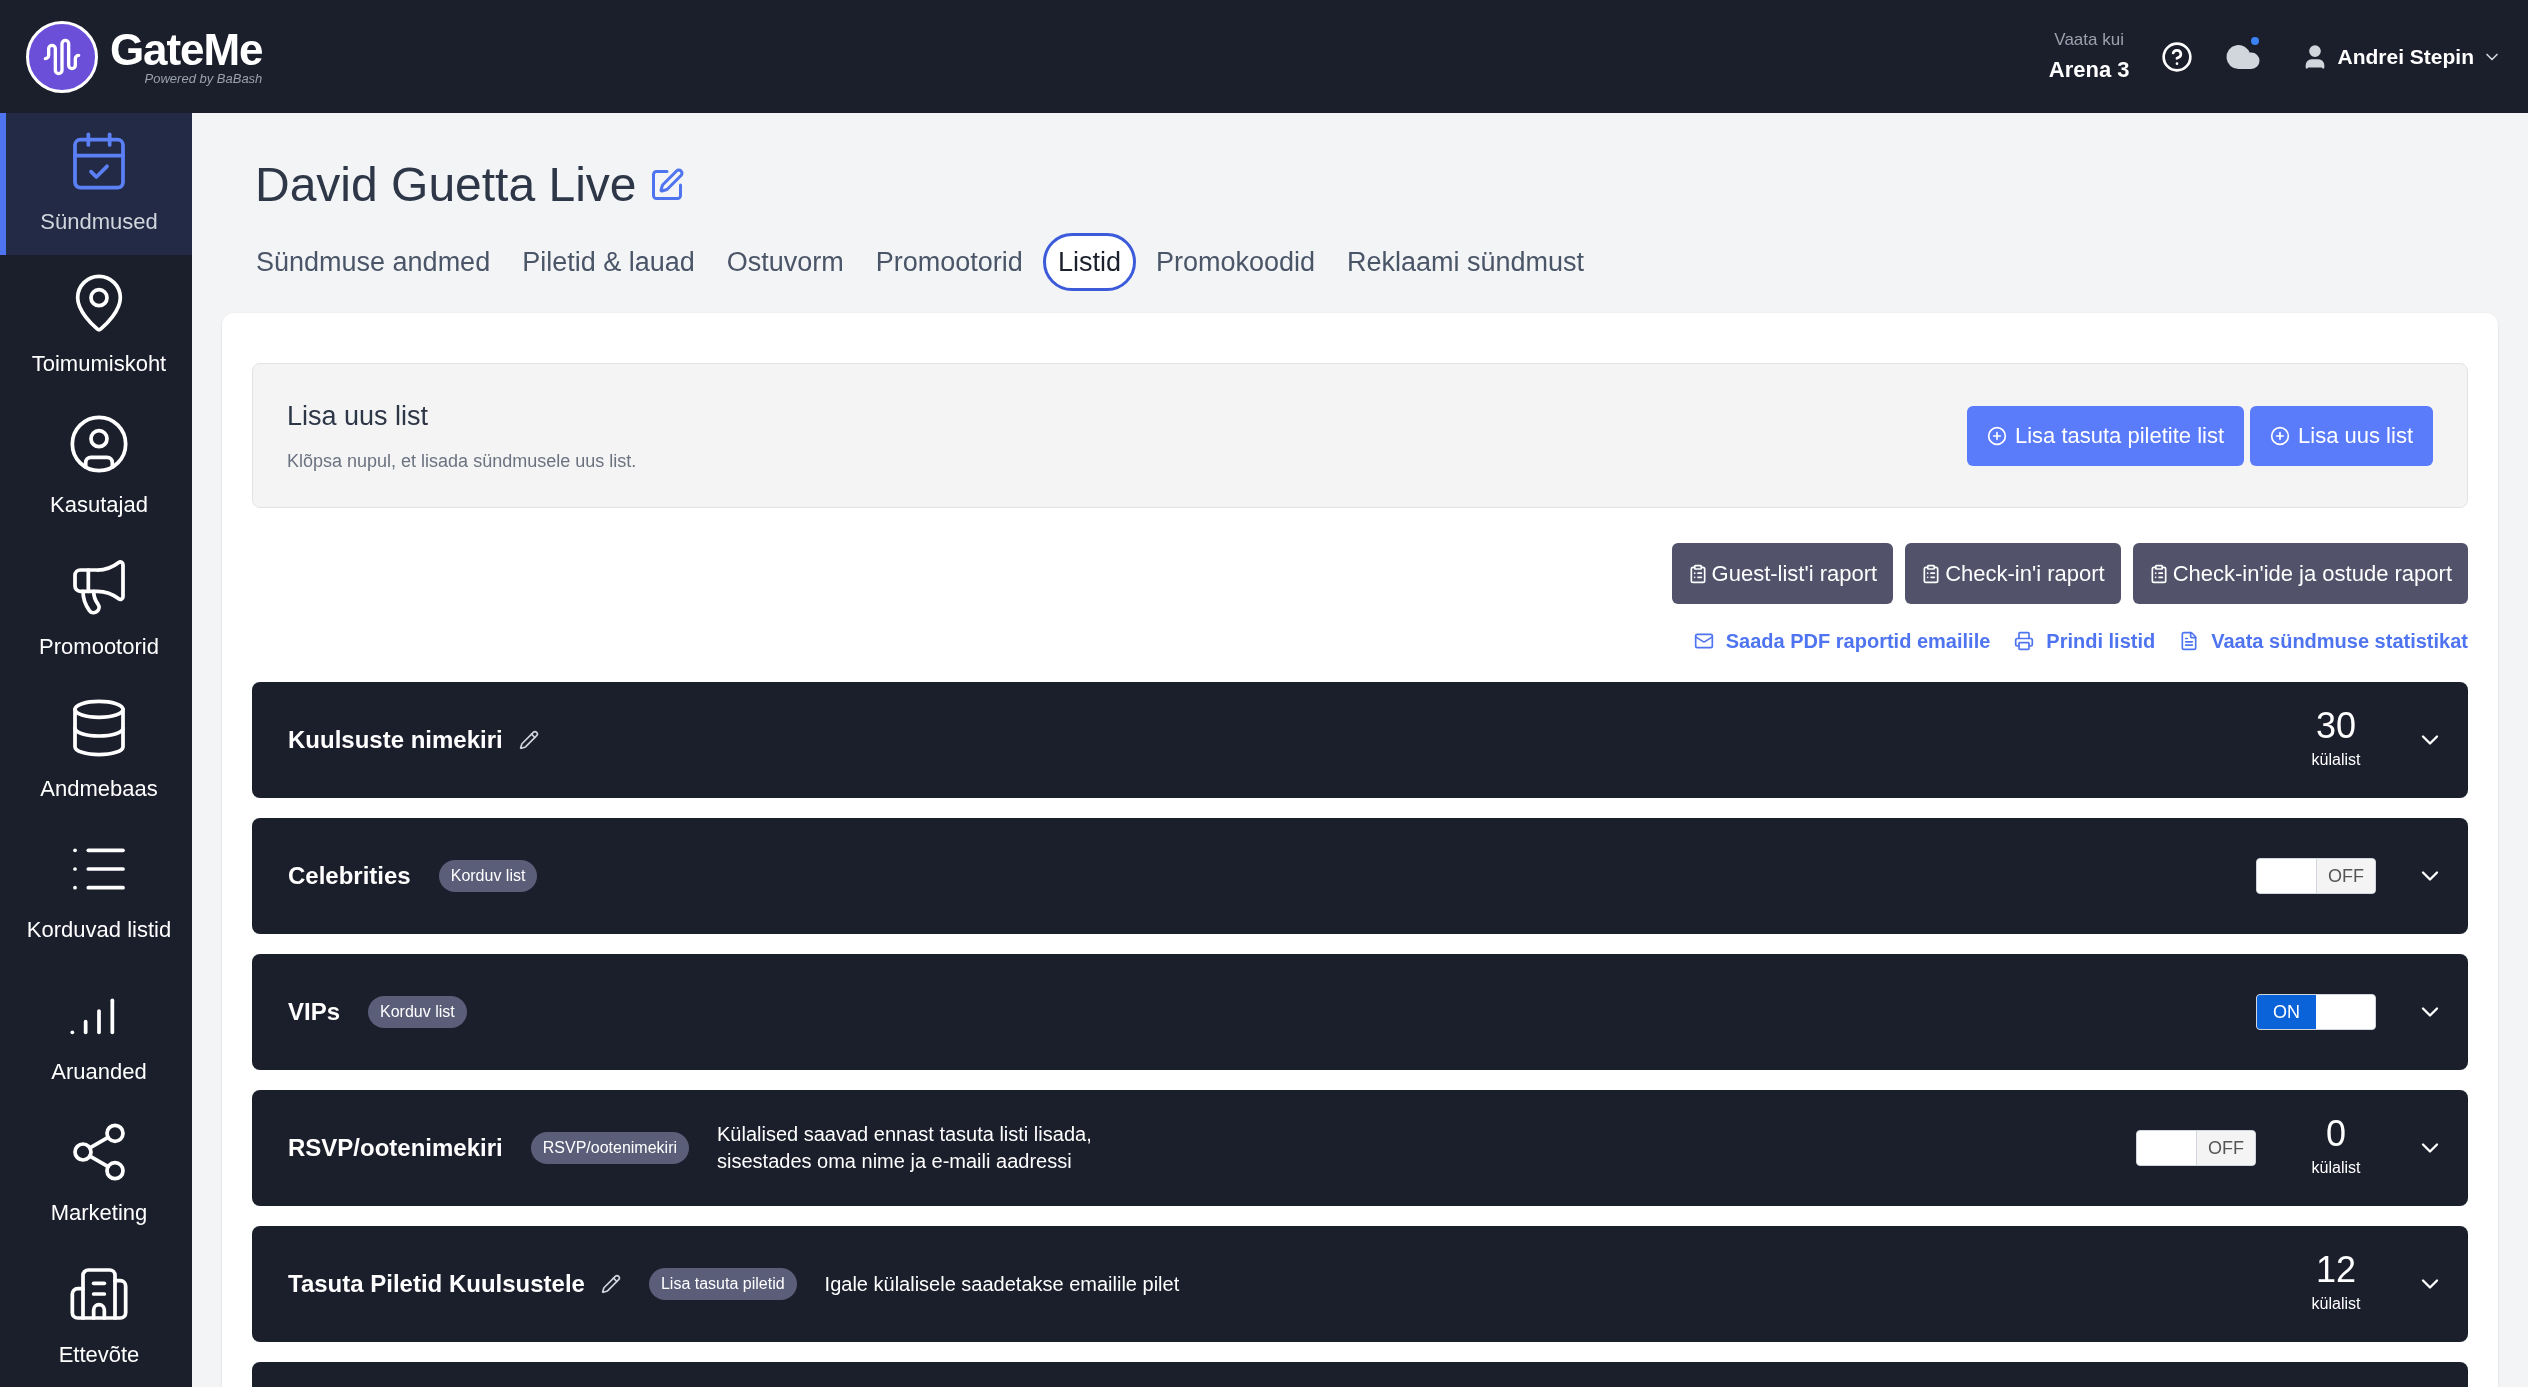  I want to click on panel-hint: Klõpsa nupul, et lisada sündmusele uus list., so click(462, 462).